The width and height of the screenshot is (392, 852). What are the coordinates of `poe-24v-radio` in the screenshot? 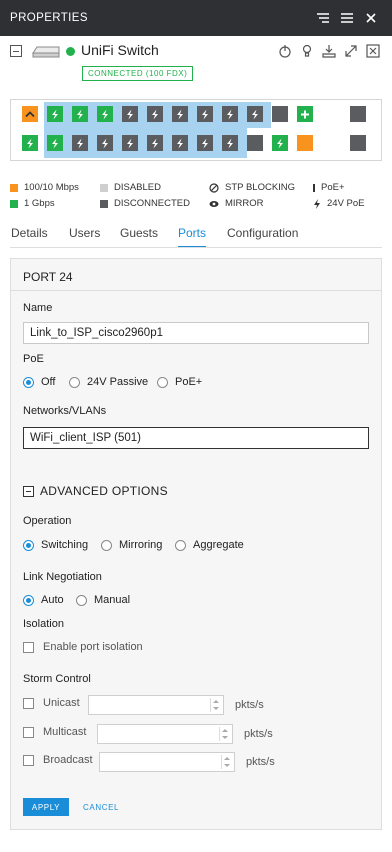 It's located at (74, 382).